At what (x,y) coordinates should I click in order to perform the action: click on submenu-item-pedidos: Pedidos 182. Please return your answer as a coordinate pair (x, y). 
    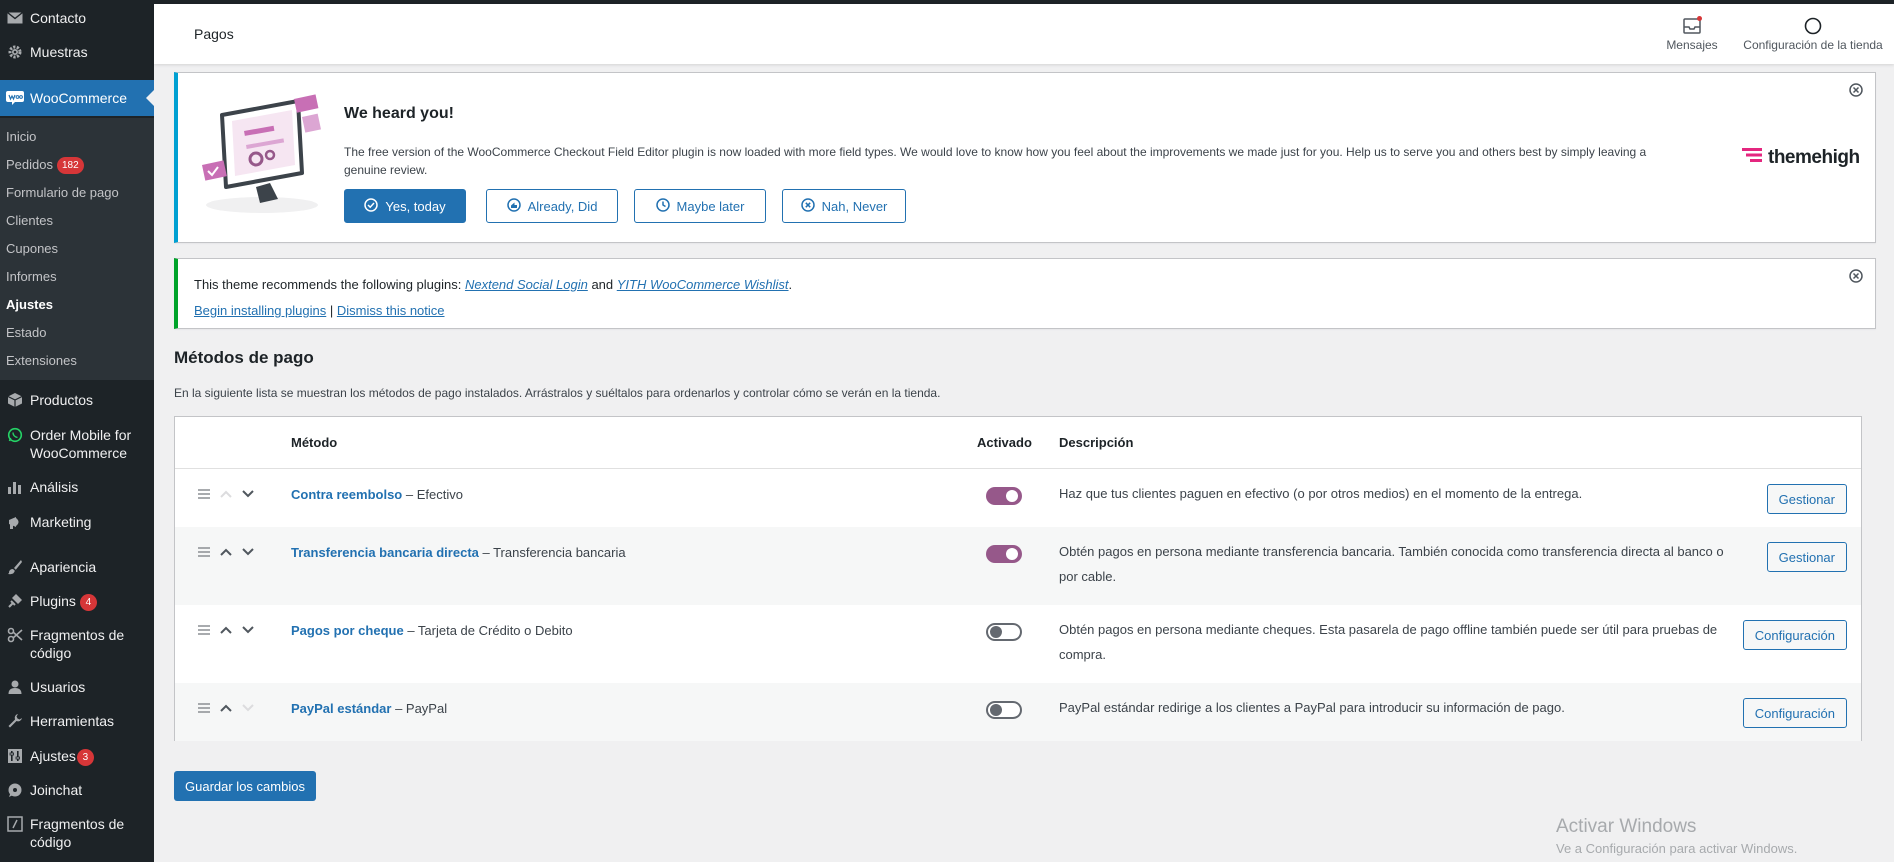
    Looking at the image, I should click on (45, 165).